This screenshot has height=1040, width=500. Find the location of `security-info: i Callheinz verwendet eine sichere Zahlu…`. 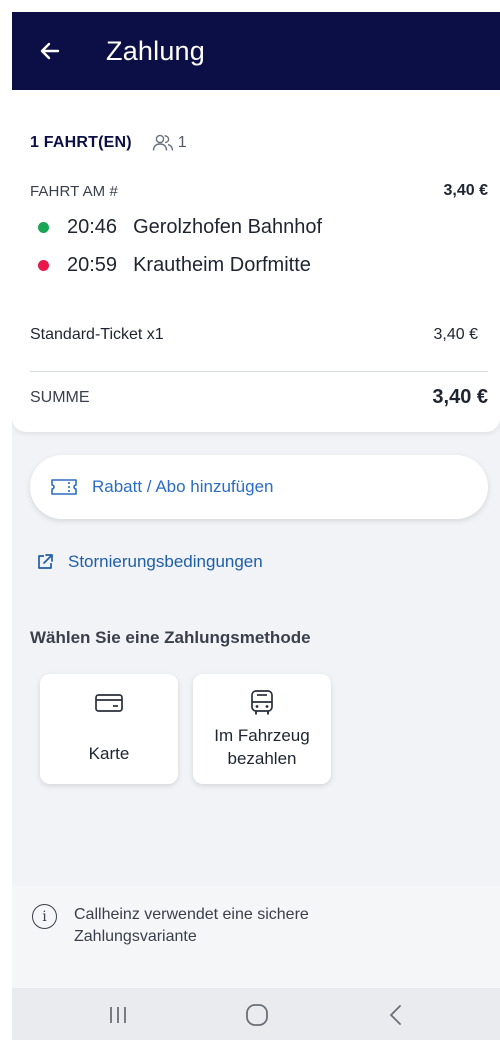

security-info: i Callheinz verwendet eine sichere Zahlu… is located at coordinates (256, 937).